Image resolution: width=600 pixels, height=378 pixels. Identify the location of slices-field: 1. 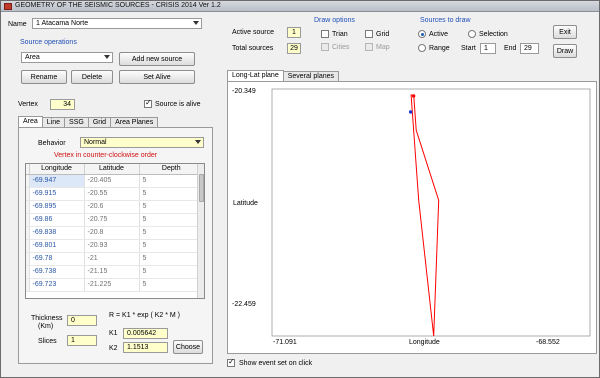
(82, 340).